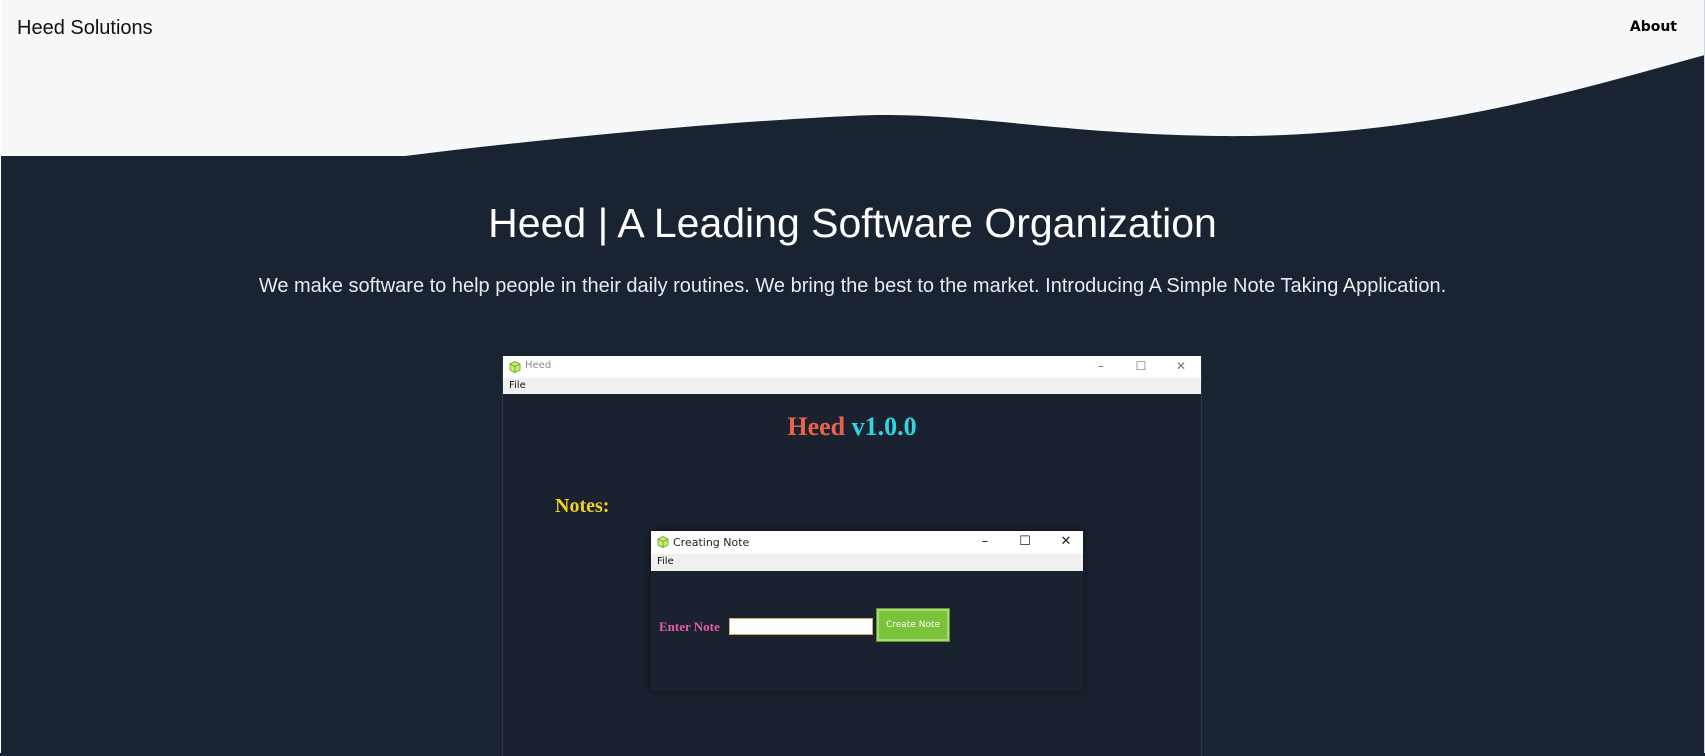 This screenshot has height=756, width=1705. What do you see at coordinates (852, 386) in the screenshot?
I see `app-menubar: File` at bounding box center [852, 386].